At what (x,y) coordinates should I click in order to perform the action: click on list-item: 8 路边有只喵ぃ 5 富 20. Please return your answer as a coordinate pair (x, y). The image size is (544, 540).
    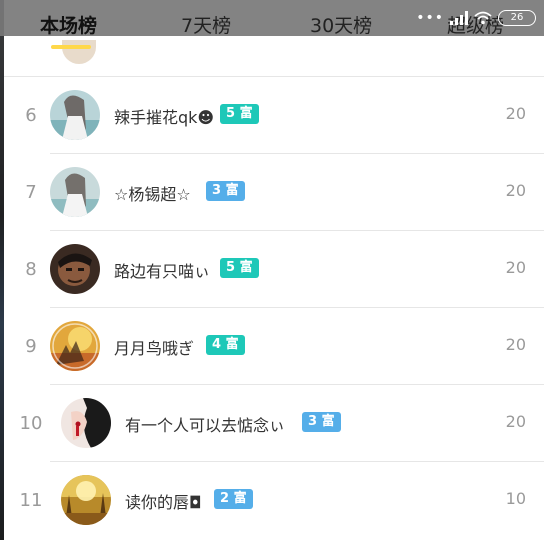
    Looking at the image, I should click on (274, 269).